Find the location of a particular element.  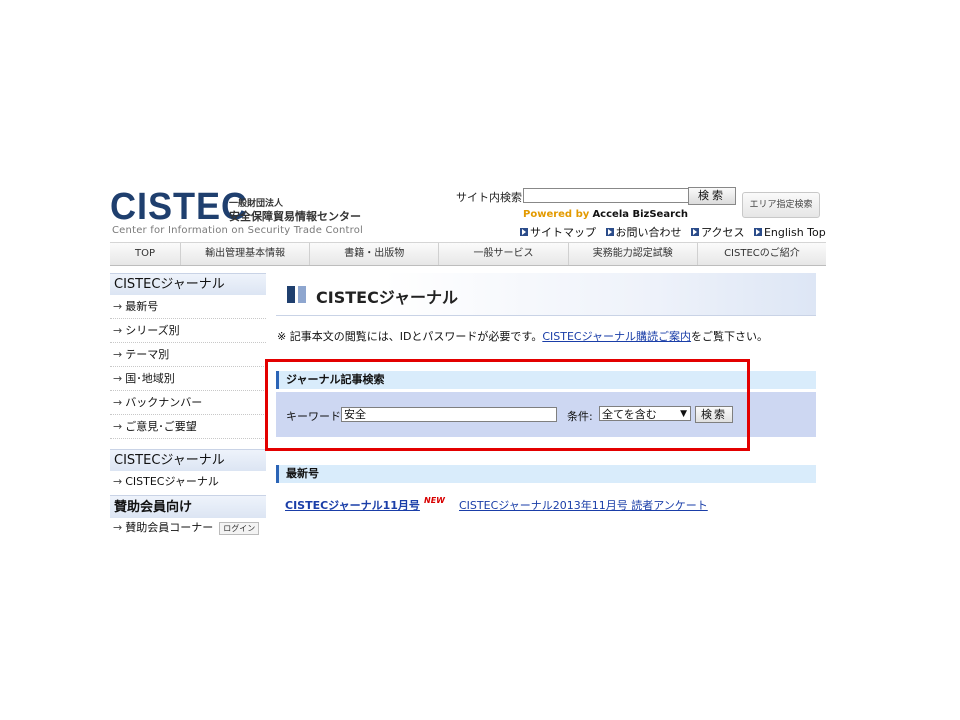

sidebar-item-supporters-corner: → 賛助会員コーナー ログイン is located at coordinates (188, 528).